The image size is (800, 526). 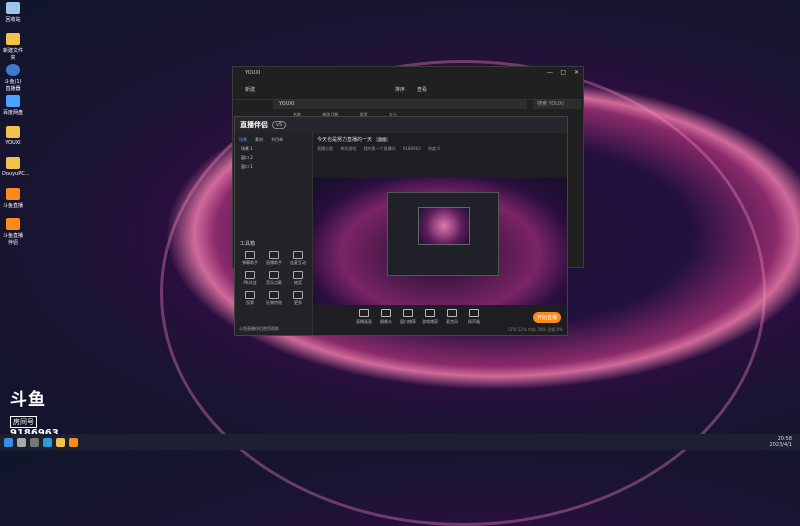 What do you see at coordinates (47, 442) in the screenshot?
I see `browser-icon` at bounding box center [47, 442].